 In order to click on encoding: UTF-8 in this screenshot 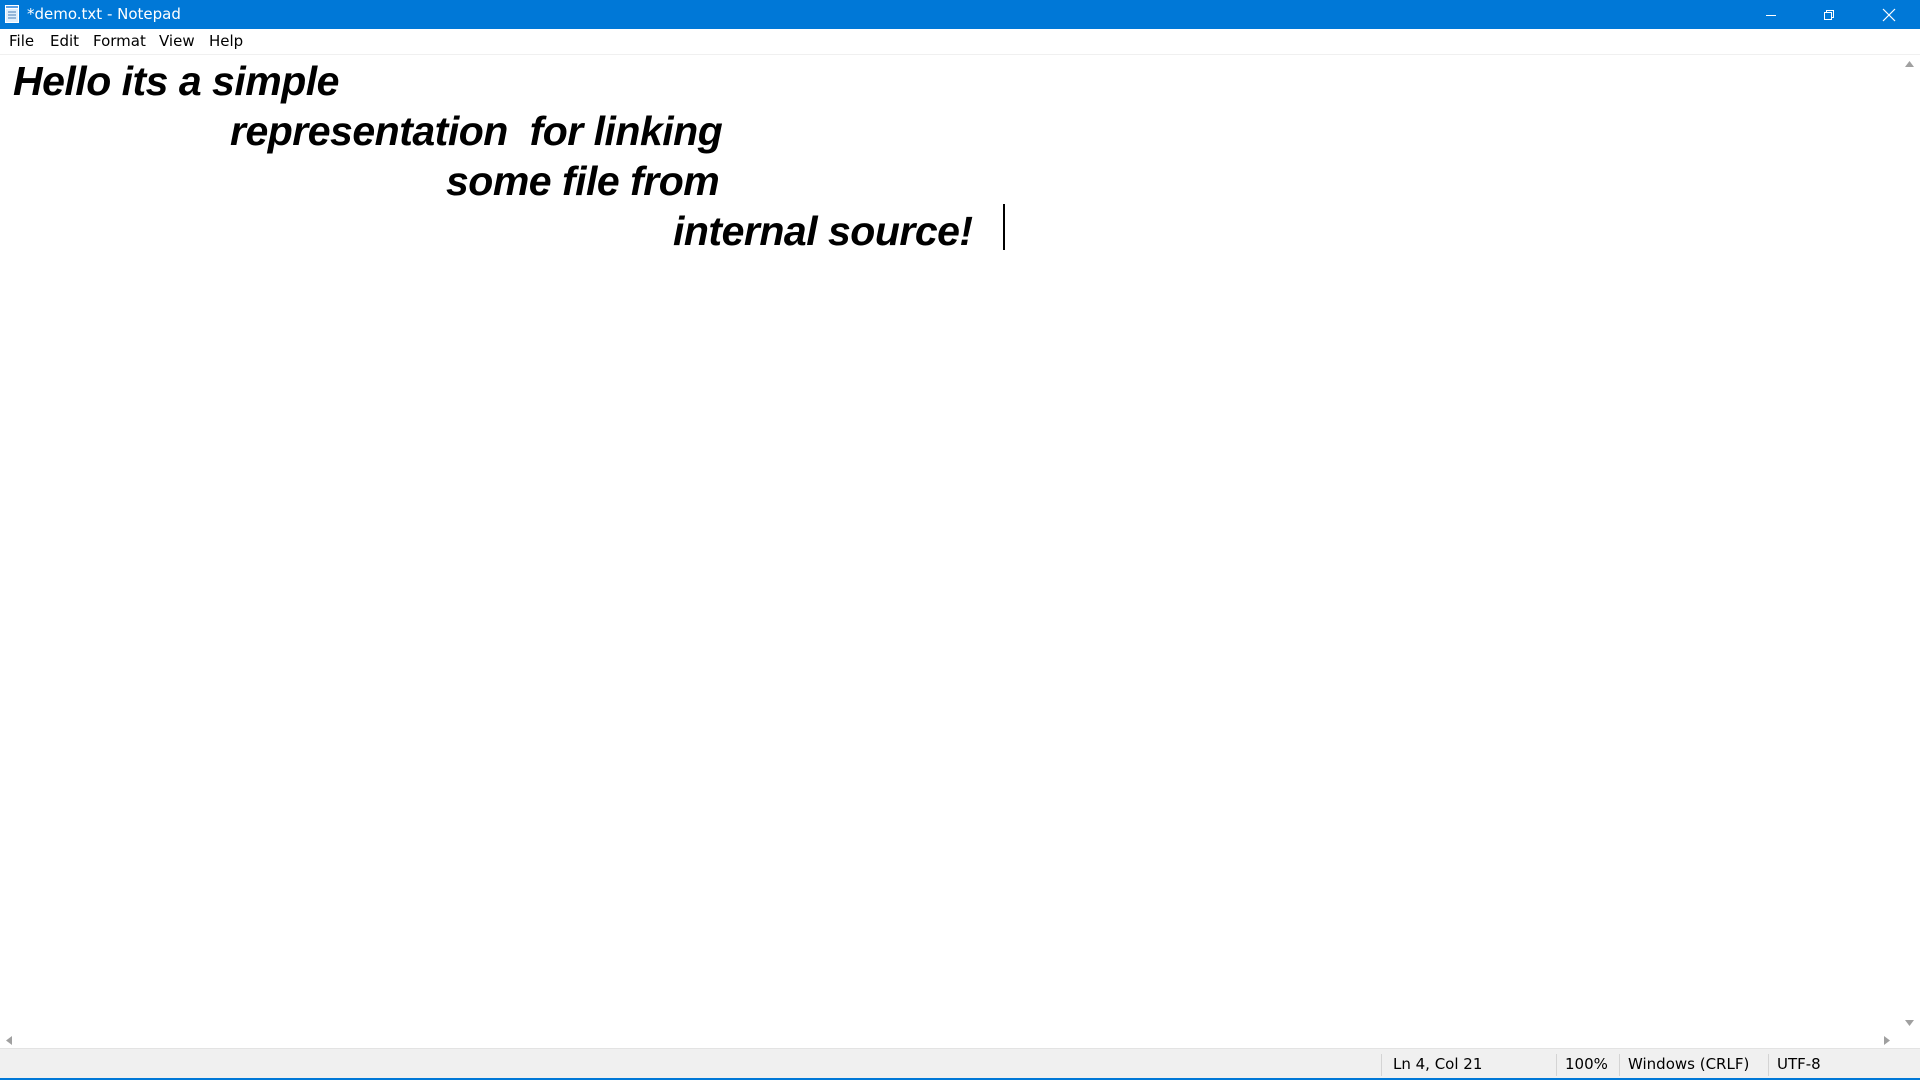, I will do `click(1799, 1064)`.